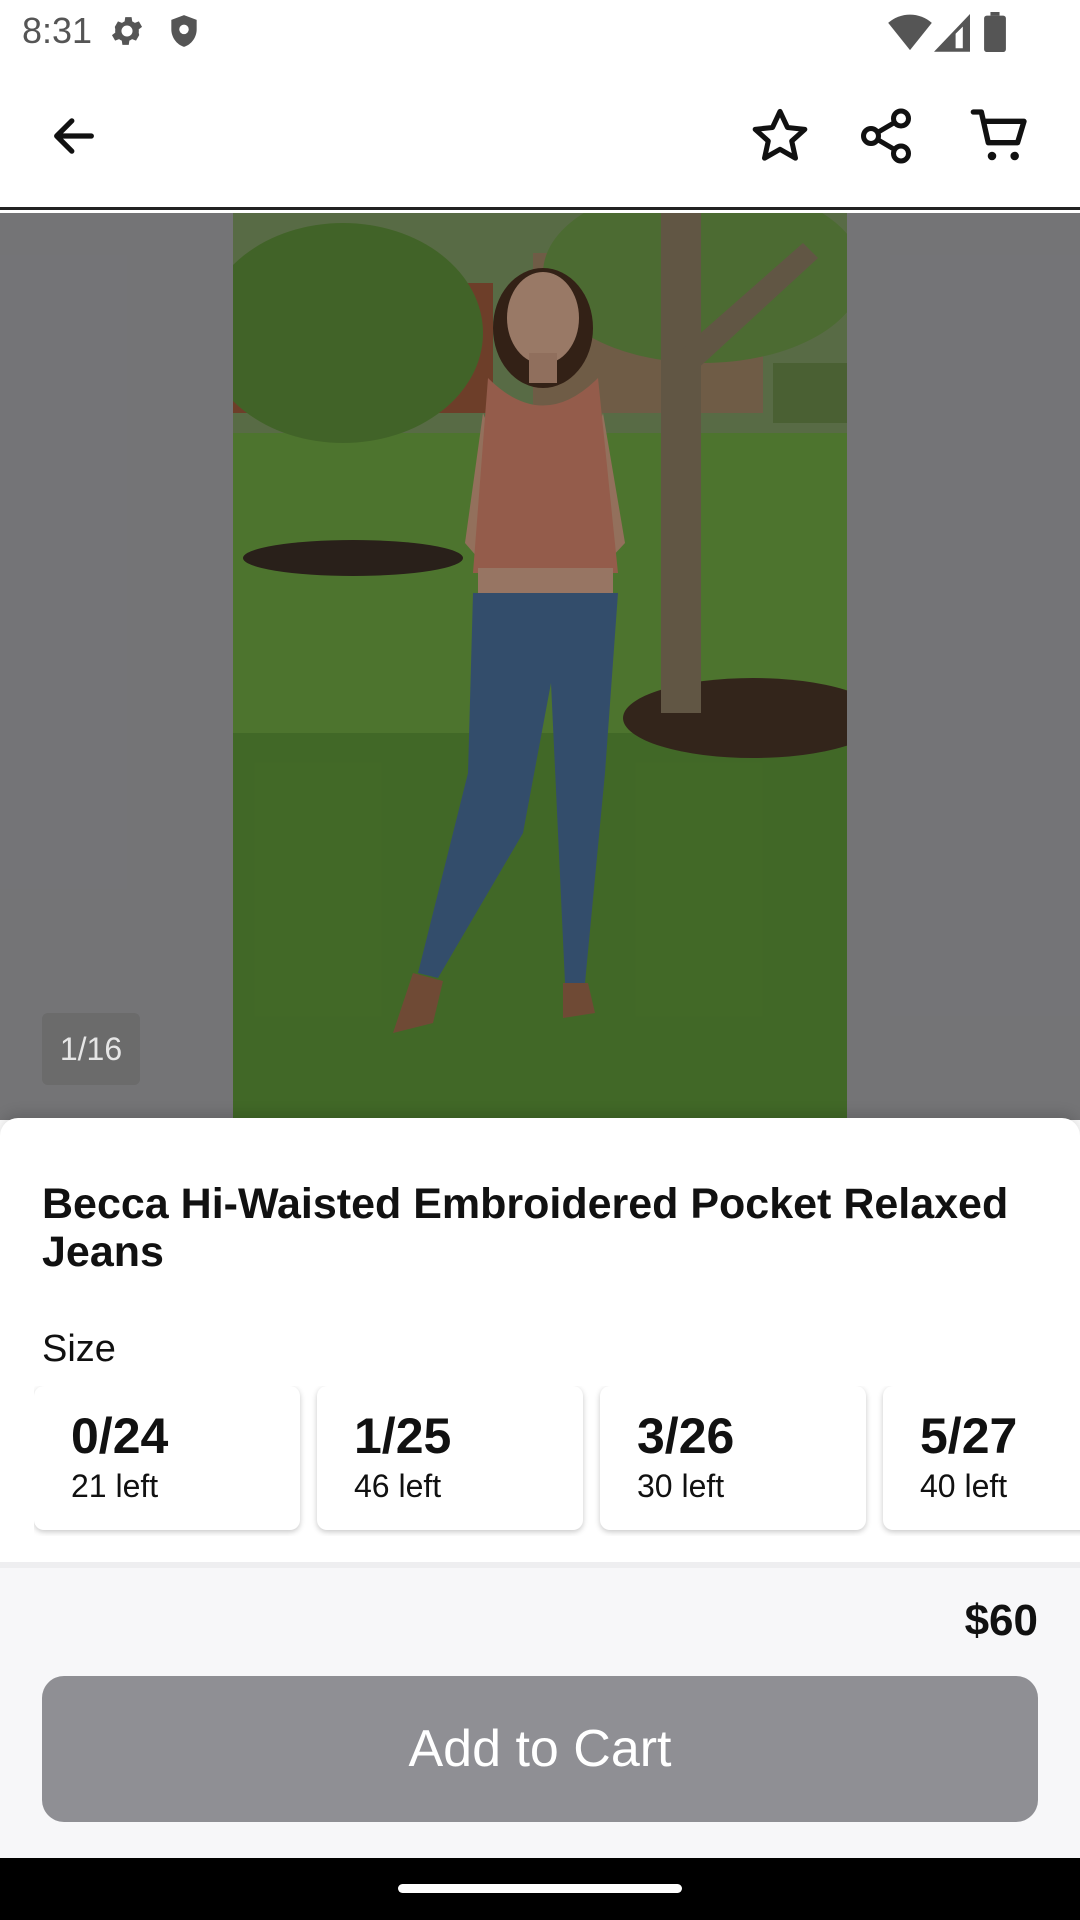  I want to click on cart-icon, so click(1000, 136).